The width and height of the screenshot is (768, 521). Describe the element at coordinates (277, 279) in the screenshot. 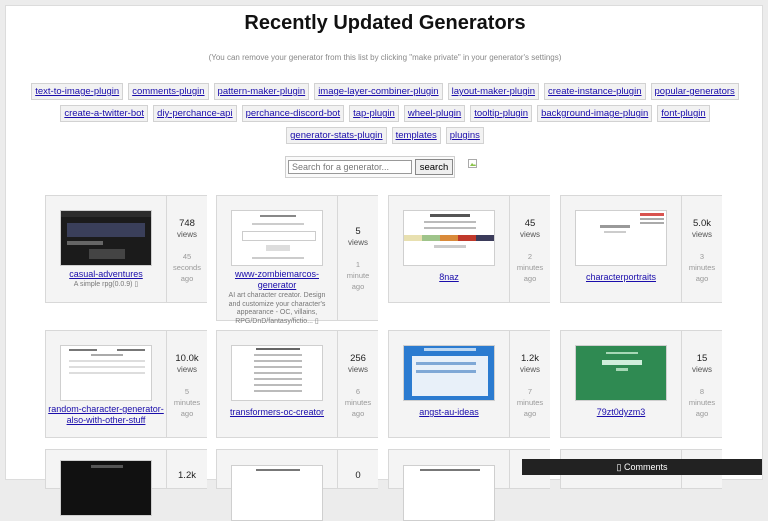

I see `generator-name-link: www-zombiemarcos-generator` at that location.